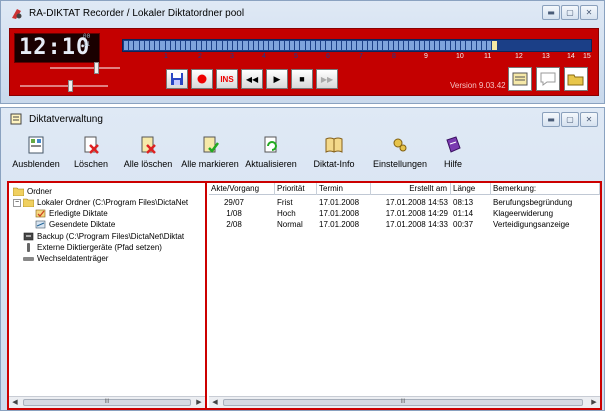  What do you see at coordinates (200, 56) in the screenshot?
I see `position-tick-label: 2` at bounding box center [200, 56].